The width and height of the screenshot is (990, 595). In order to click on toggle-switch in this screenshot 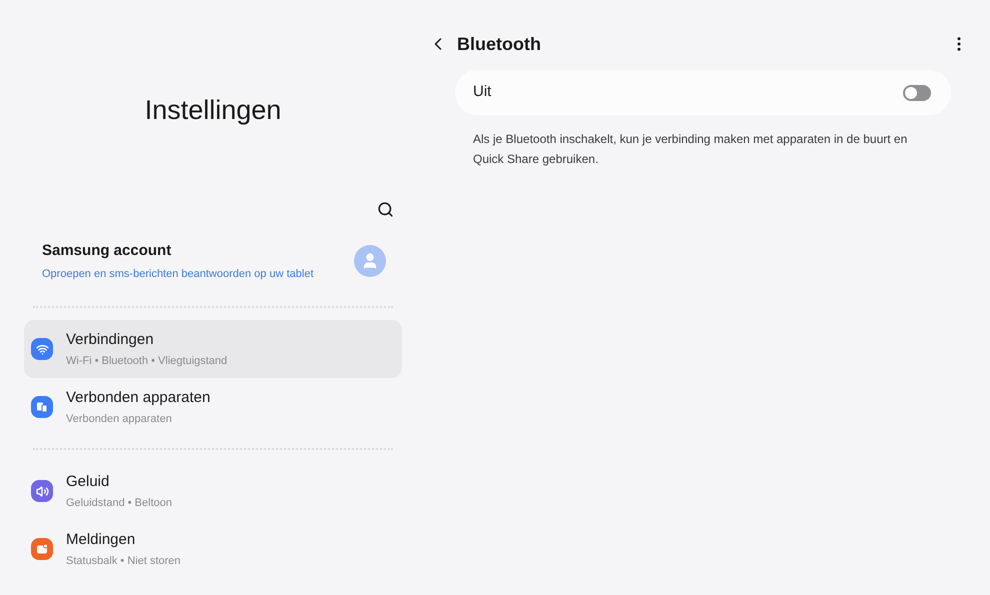, I will do `click(917, 92)`.